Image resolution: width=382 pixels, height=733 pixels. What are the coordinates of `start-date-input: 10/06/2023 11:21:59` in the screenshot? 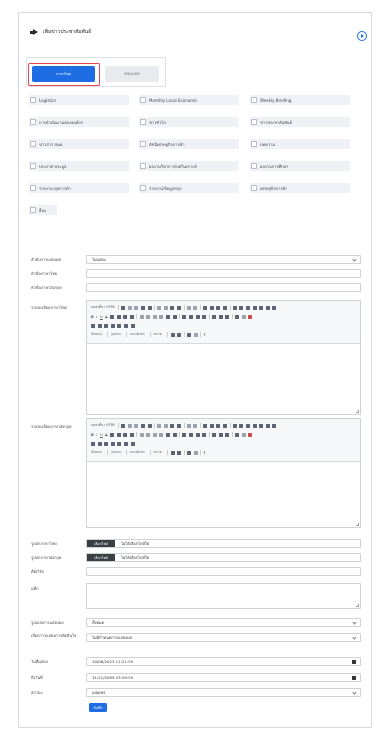 It's located at (223, 661).